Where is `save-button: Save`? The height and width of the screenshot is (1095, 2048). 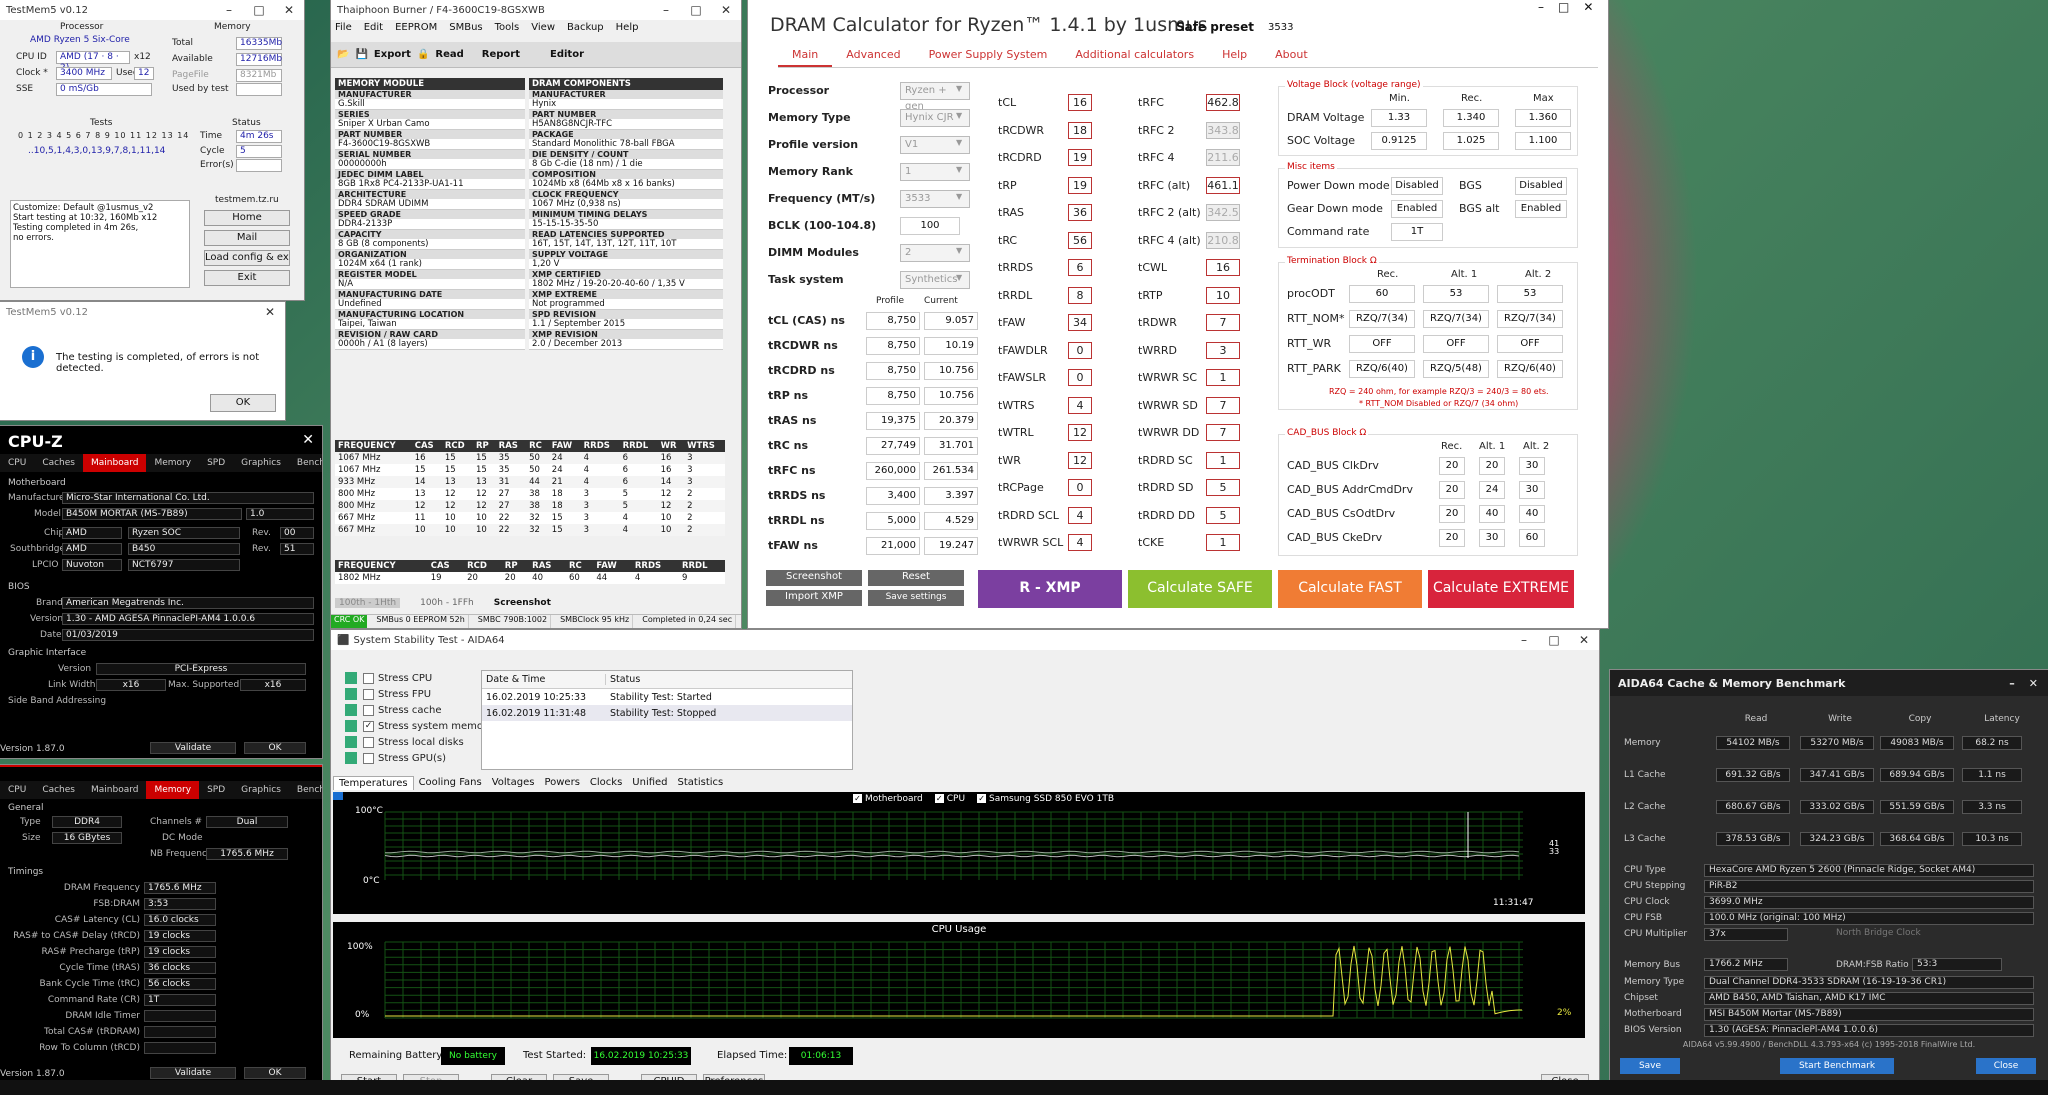
save-button: Save is located at coordinates (1650, 1066).